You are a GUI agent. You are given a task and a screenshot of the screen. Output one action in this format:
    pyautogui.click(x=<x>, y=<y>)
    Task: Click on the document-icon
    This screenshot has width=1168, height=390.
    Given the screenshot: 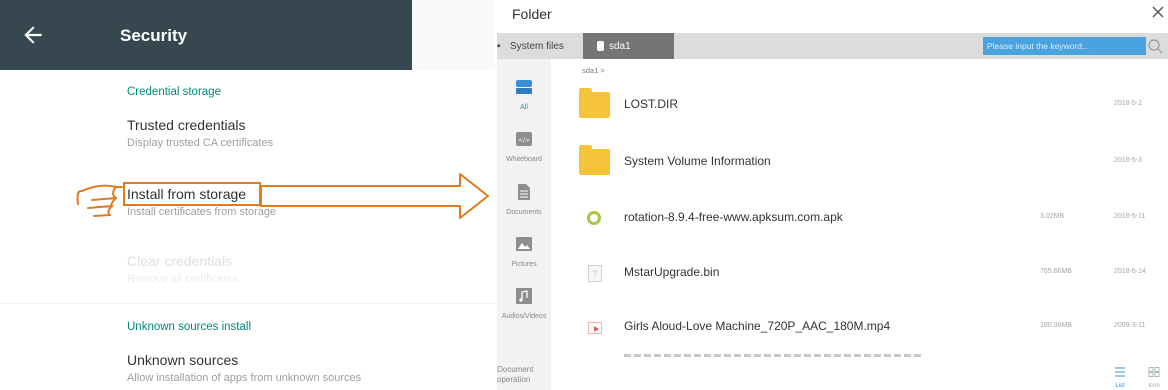 What is the action you would take?
    pyautogui.click(x=524, y=192)
    